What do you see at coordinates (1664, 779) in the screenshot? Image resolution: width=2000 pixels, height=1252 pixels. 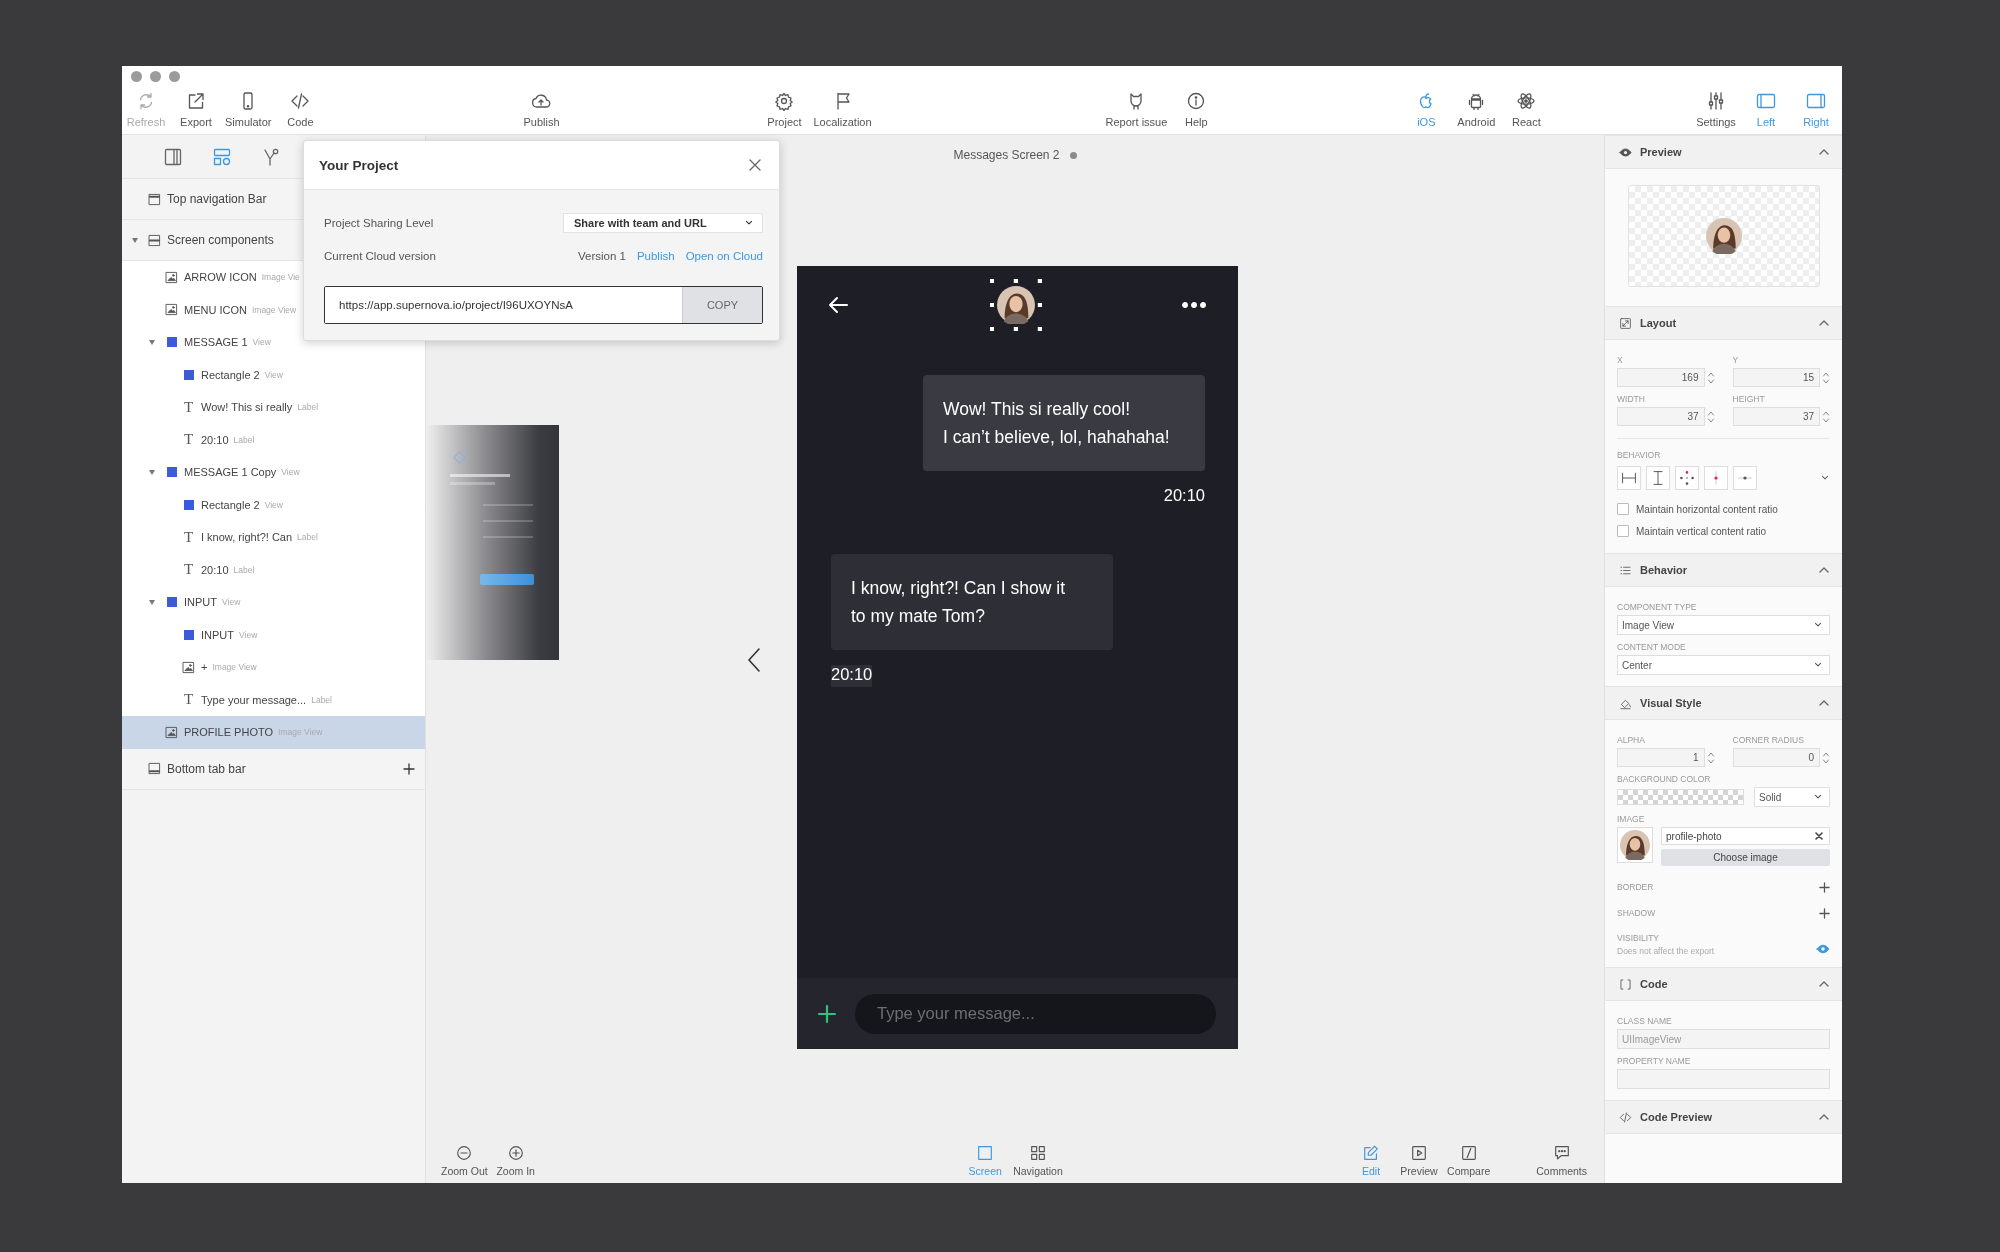 I see `field-label: BACKGROUND COLOR` at bounding box center [1664, 779].